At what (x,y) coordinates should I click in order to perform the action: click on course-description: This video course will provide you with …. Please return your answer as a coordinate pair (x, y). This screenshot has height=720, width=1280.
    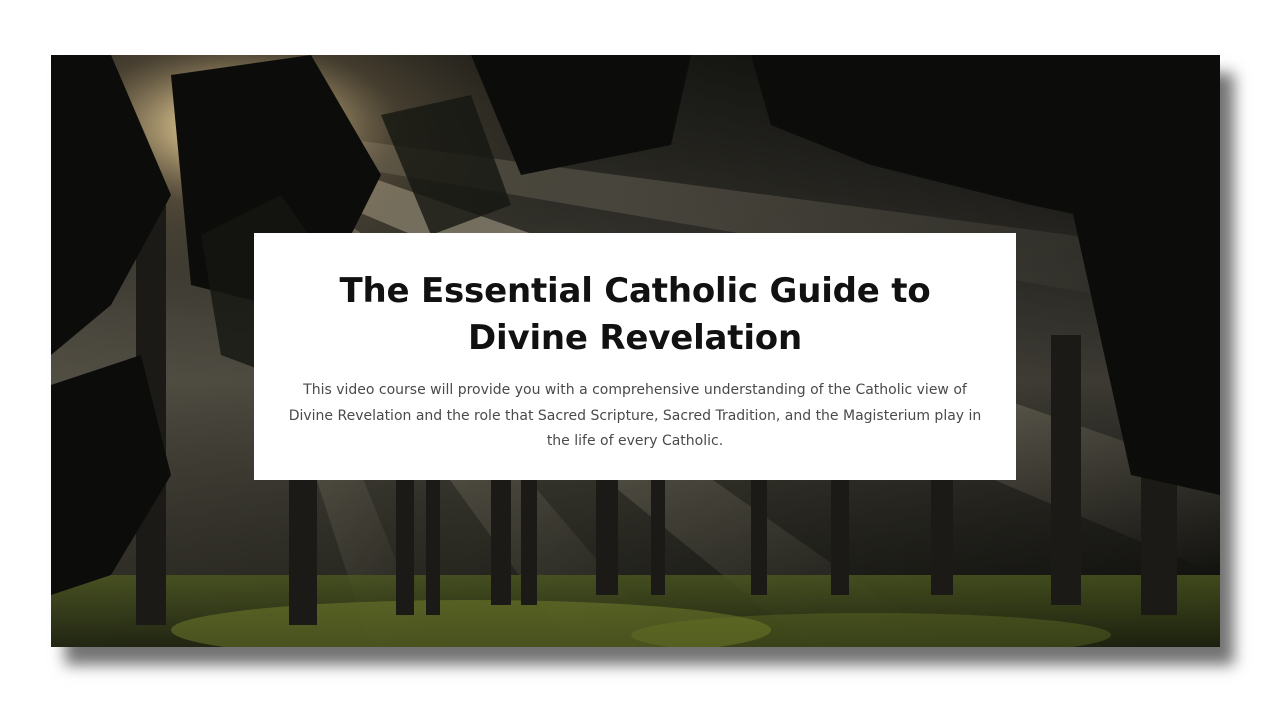
    Looking at the image, I should click on (635, 415).